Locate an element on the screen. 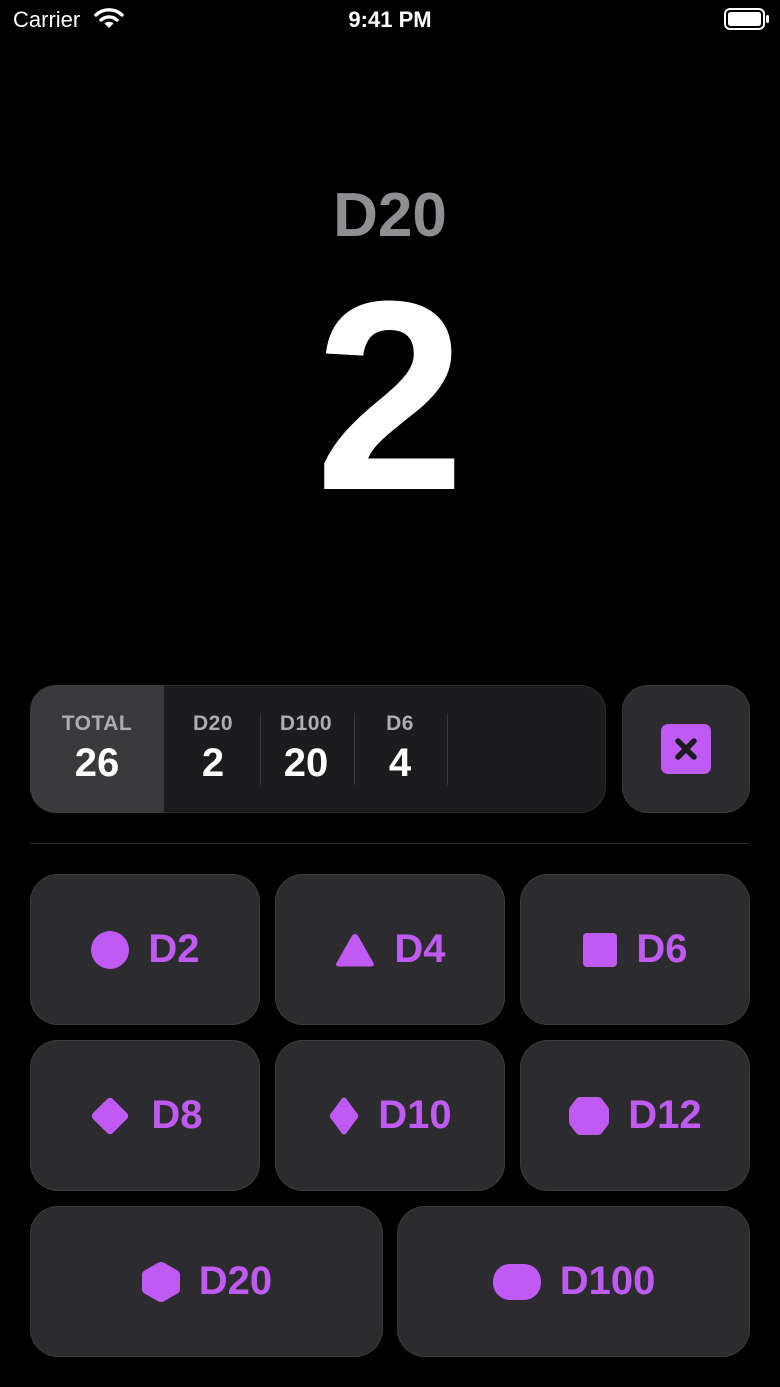 The image size is (780, 1387). die-label: D100 is located at coordinates (607, 1281).